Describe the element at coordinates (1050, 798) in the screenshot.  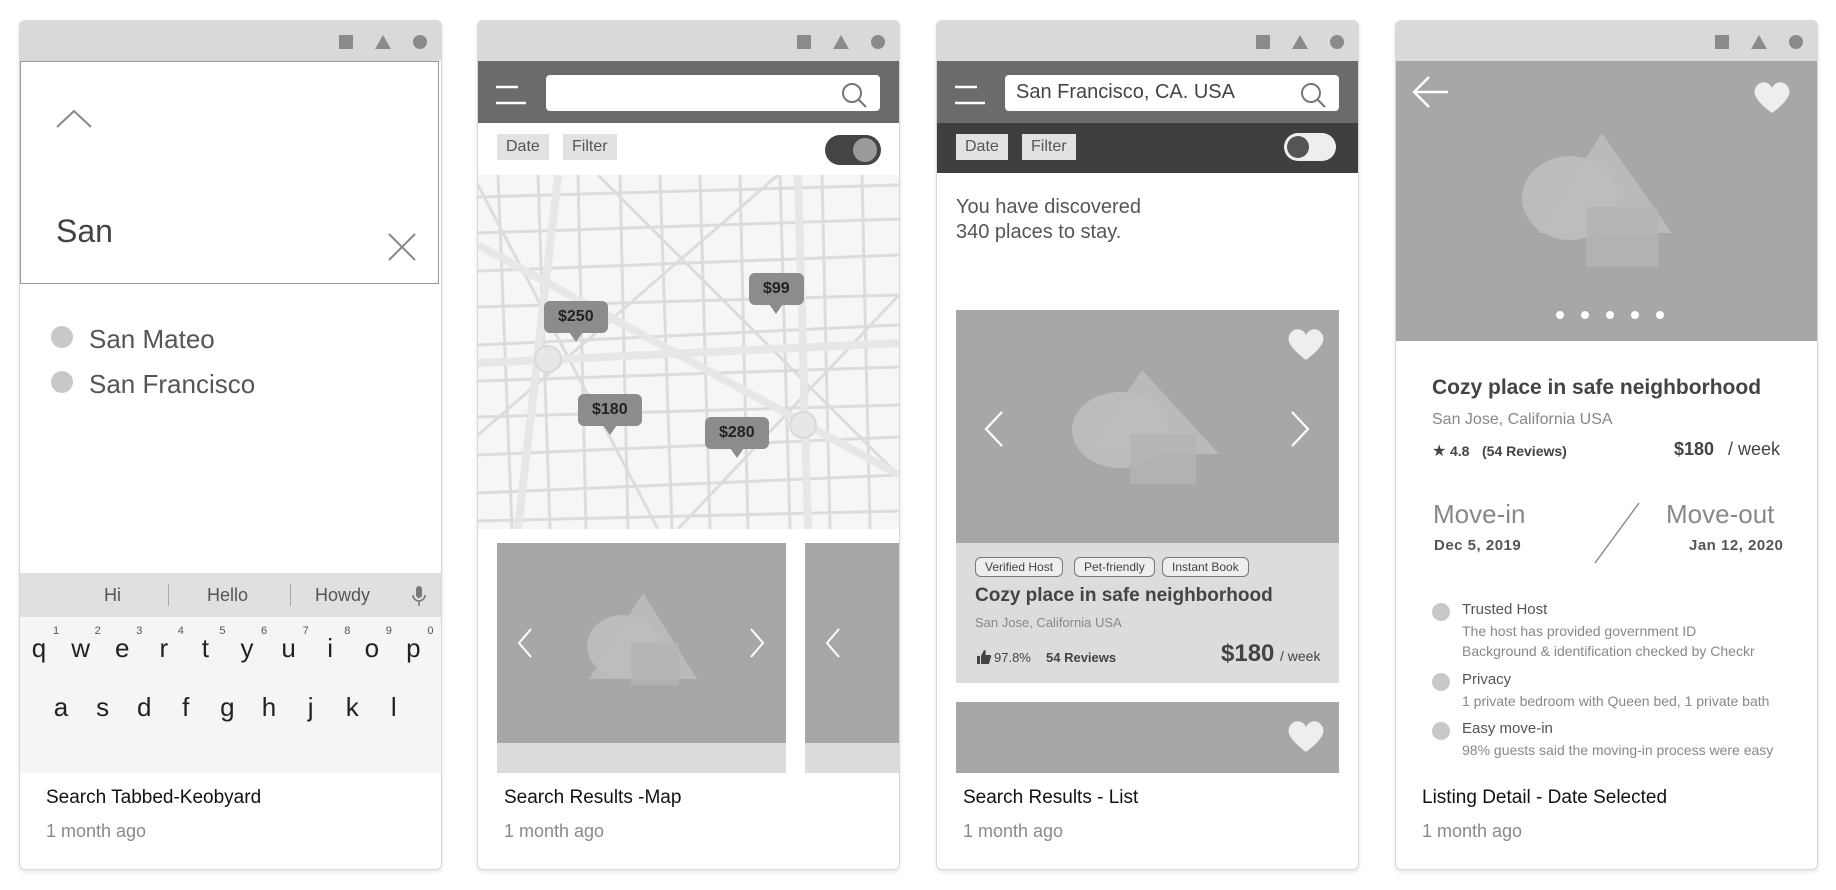
I see `card-title: Search Results - List` at that location.